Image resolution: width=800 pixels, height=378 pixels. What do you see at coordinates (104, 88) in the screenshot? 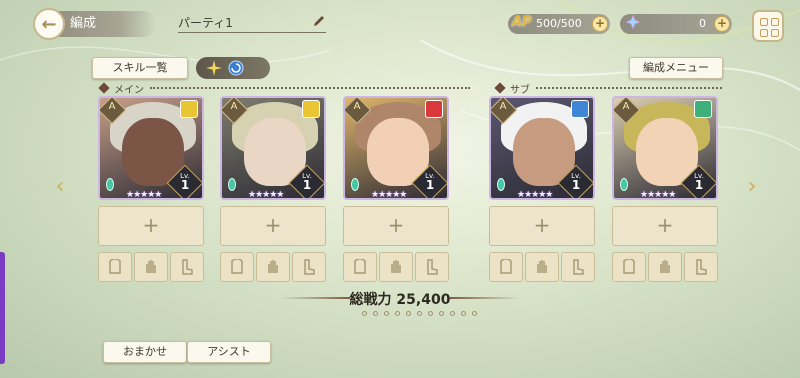
I see `main-section-diamond` at bounding box center [104, 88].